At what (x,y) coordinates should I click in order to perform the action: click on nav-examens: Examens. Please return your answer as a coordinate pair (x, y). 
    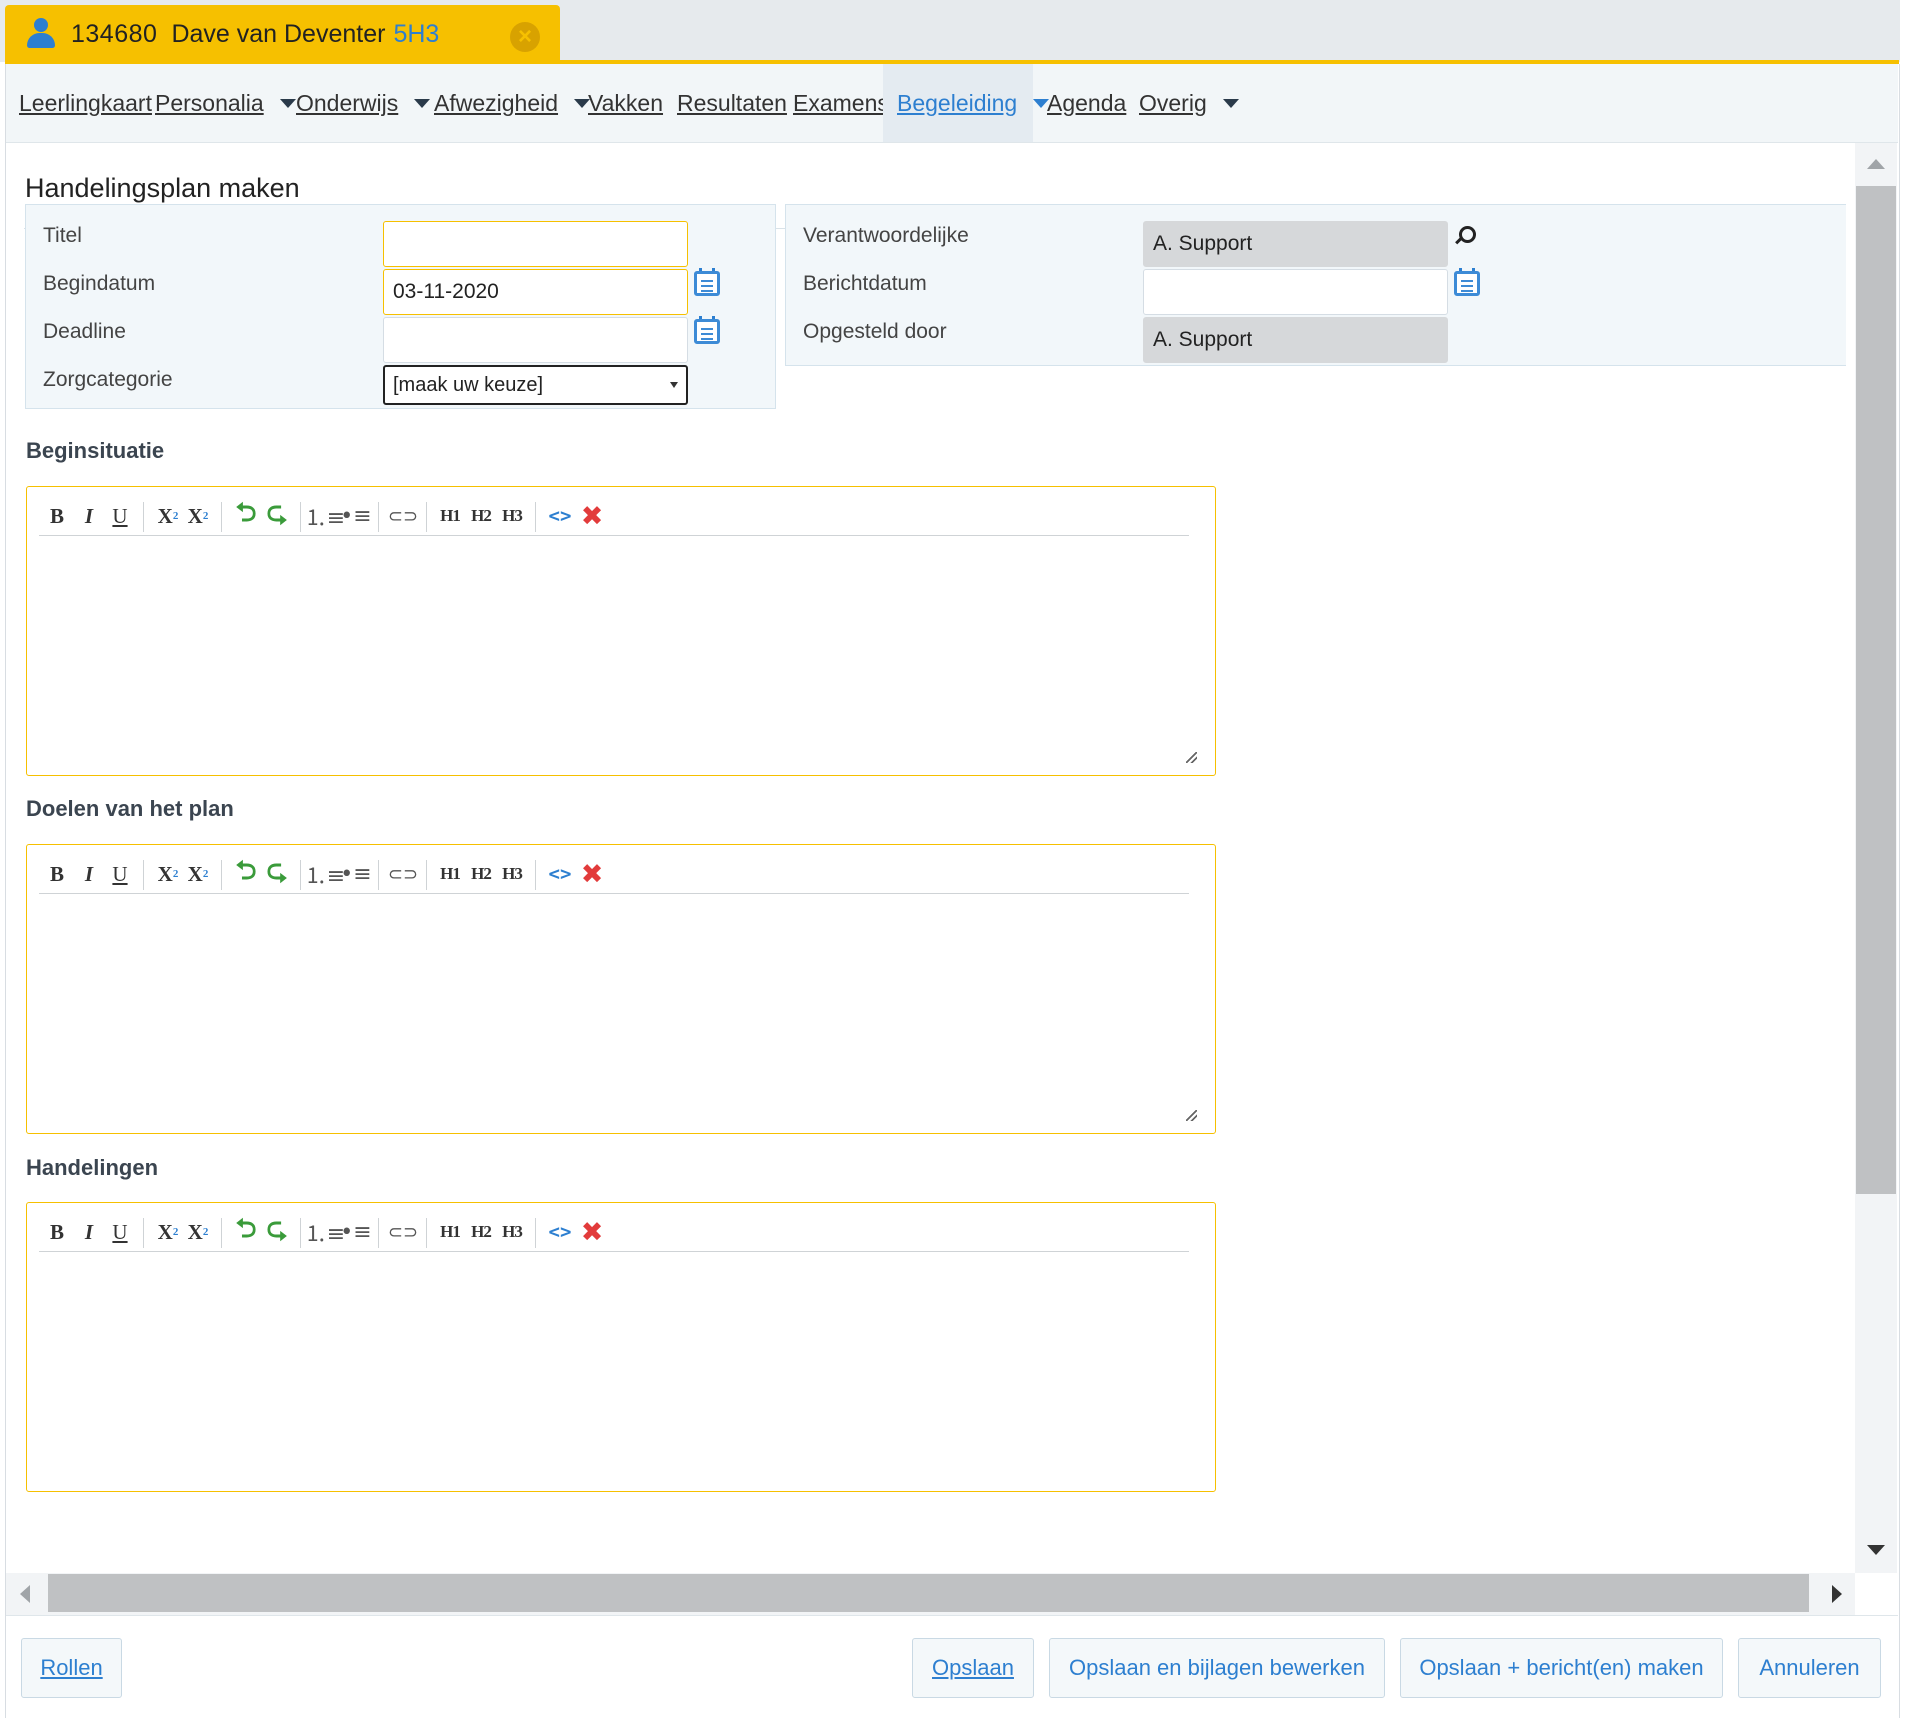
    Looking at the image, I should click on (841, 103).